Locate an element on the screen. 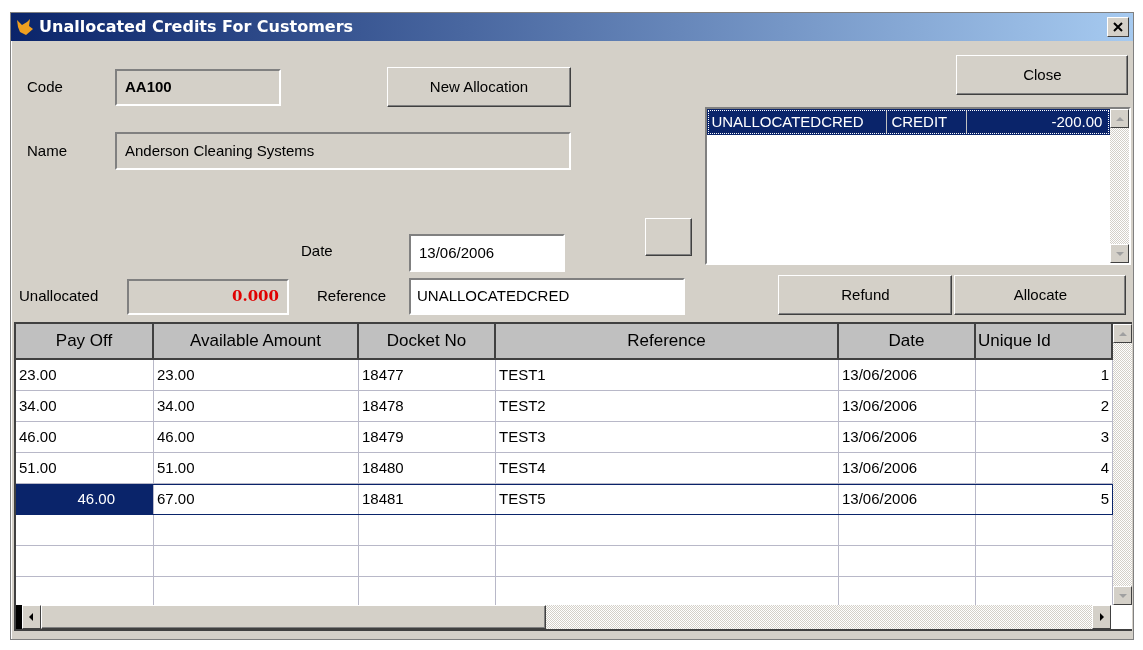  reference-field: UNALLOCATEDCRED is located at coordinates (547, 296).